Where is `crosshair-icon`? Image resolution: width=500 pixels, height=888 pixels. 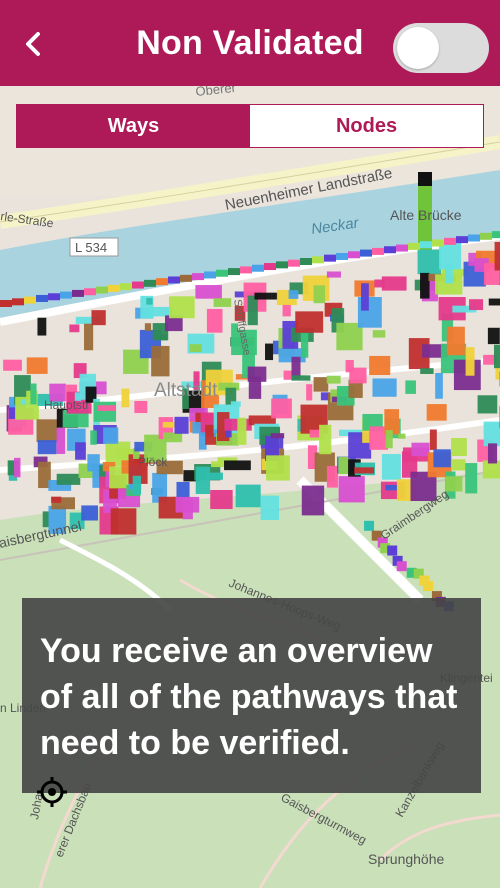
crosshair-icon is located at coordinates (52, 792).